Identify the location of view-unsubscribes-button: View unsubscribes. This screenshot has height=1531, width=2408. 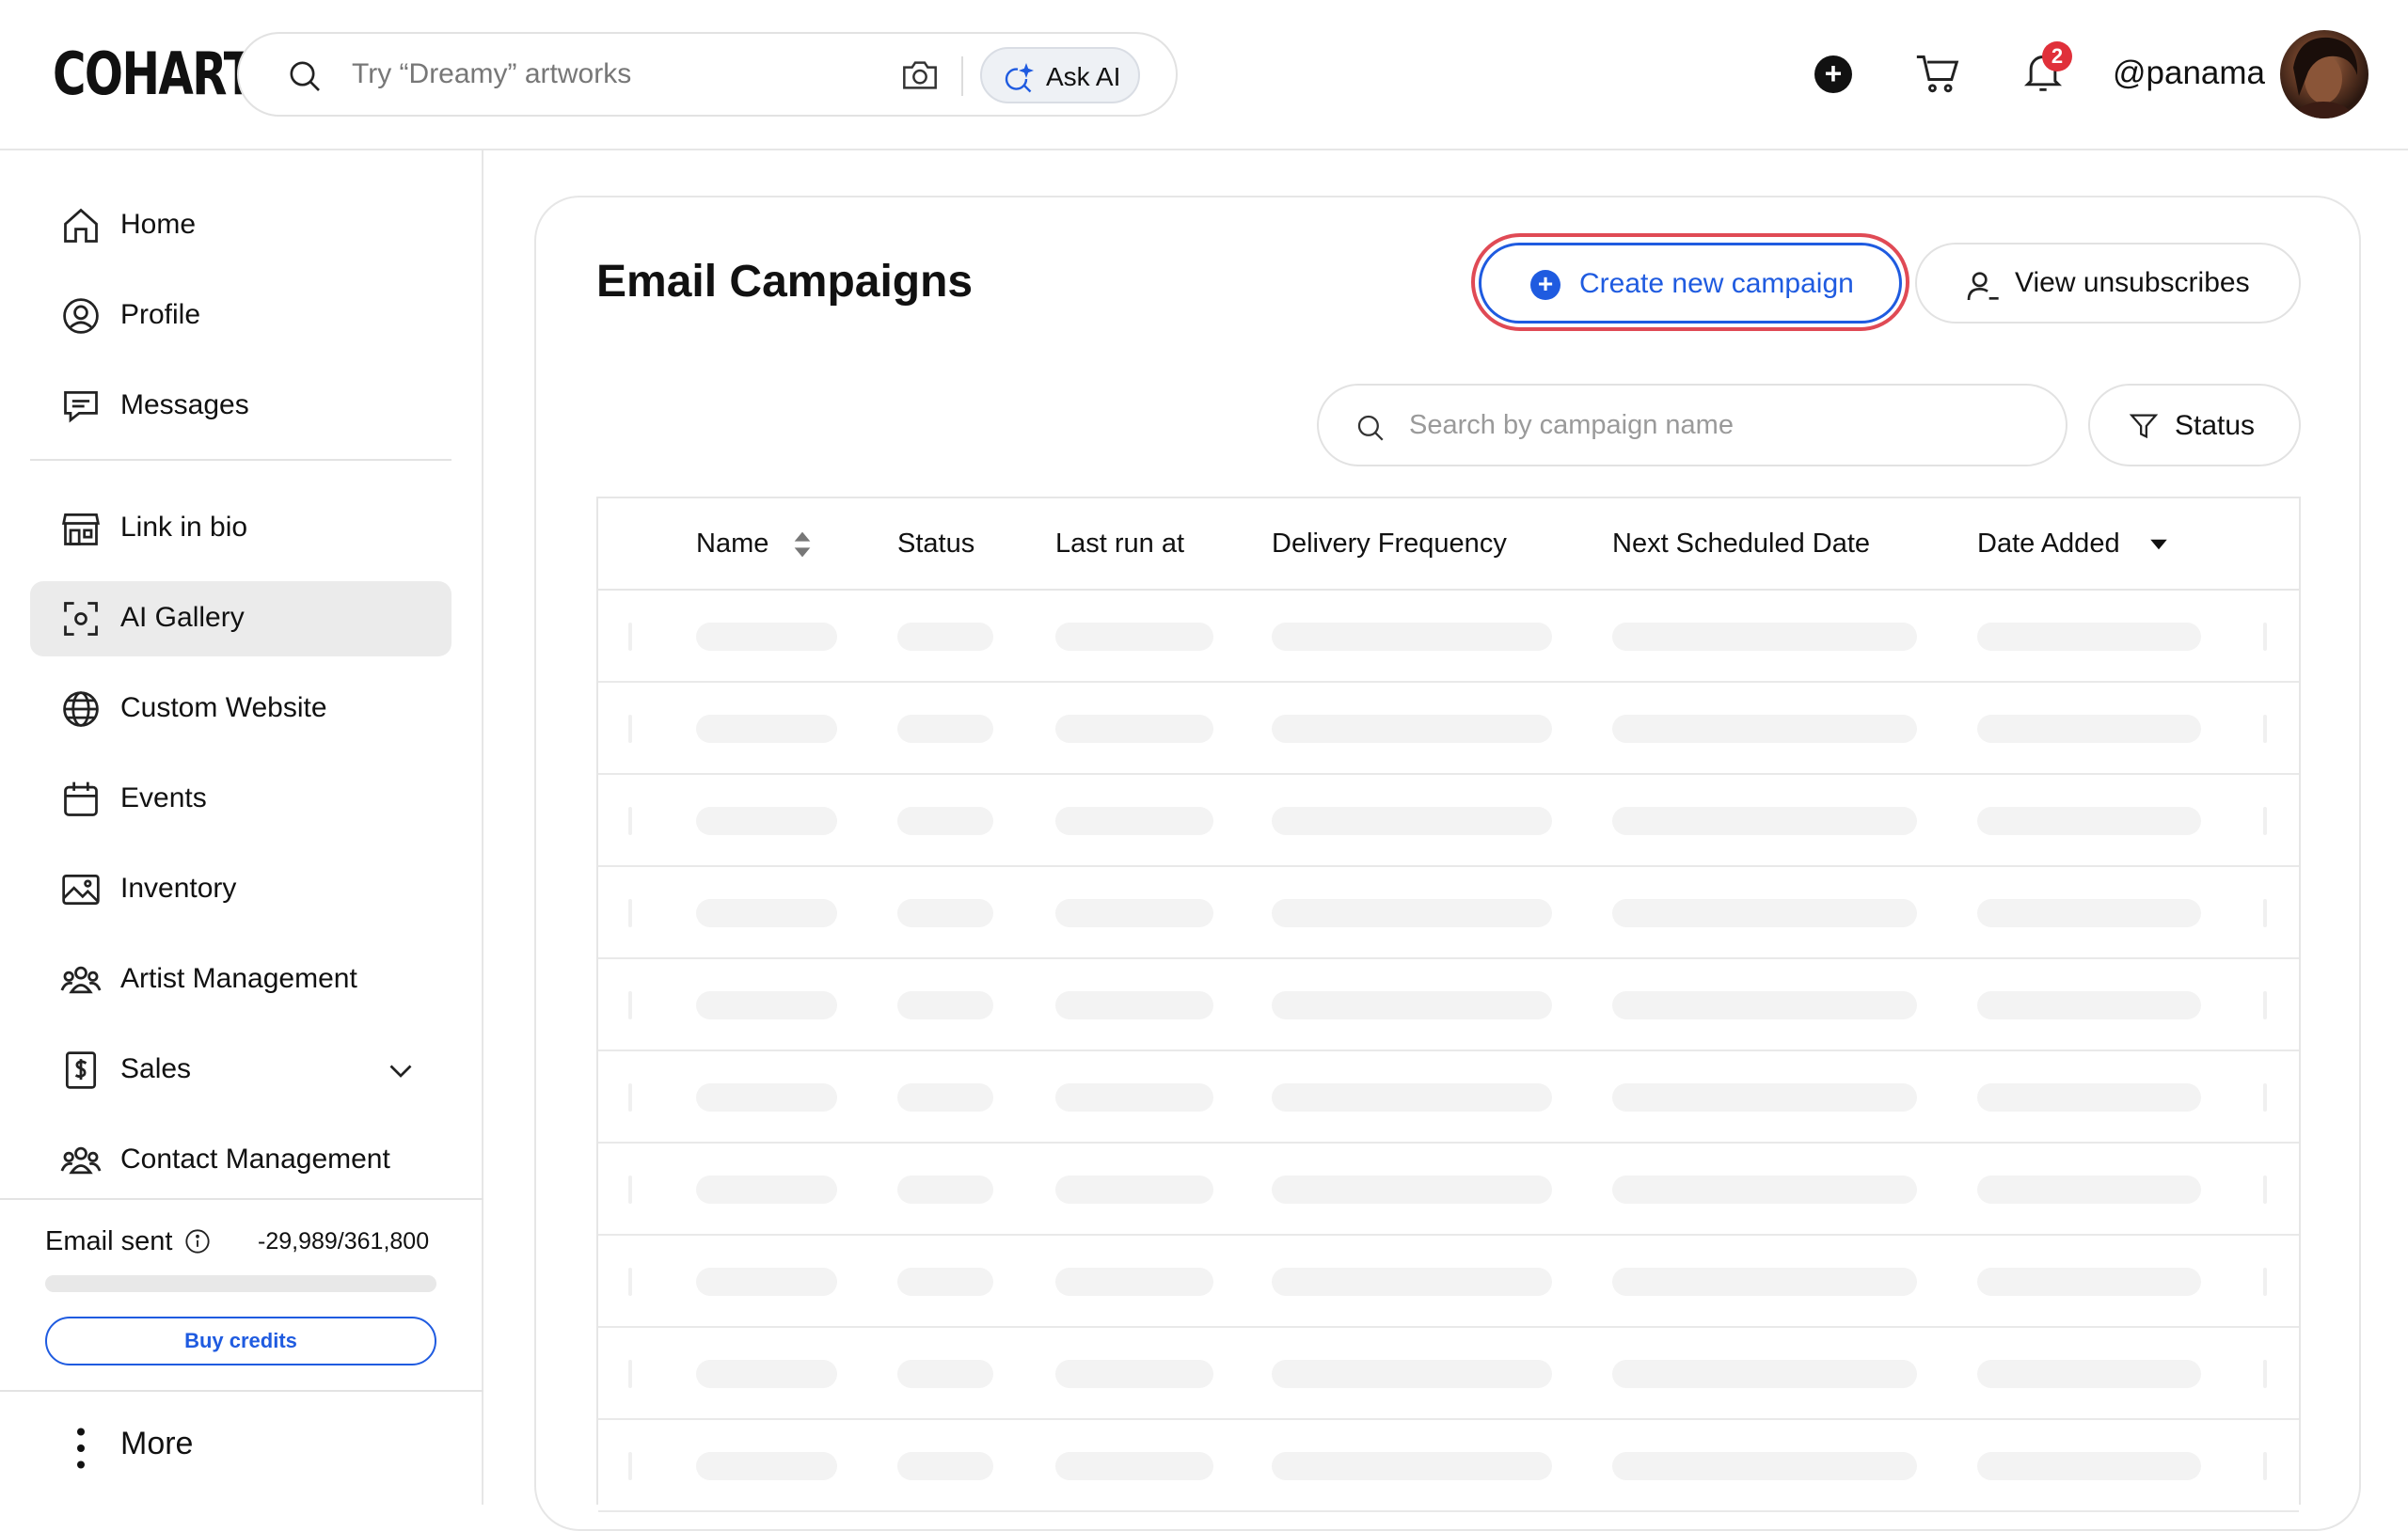
(2108, 283).